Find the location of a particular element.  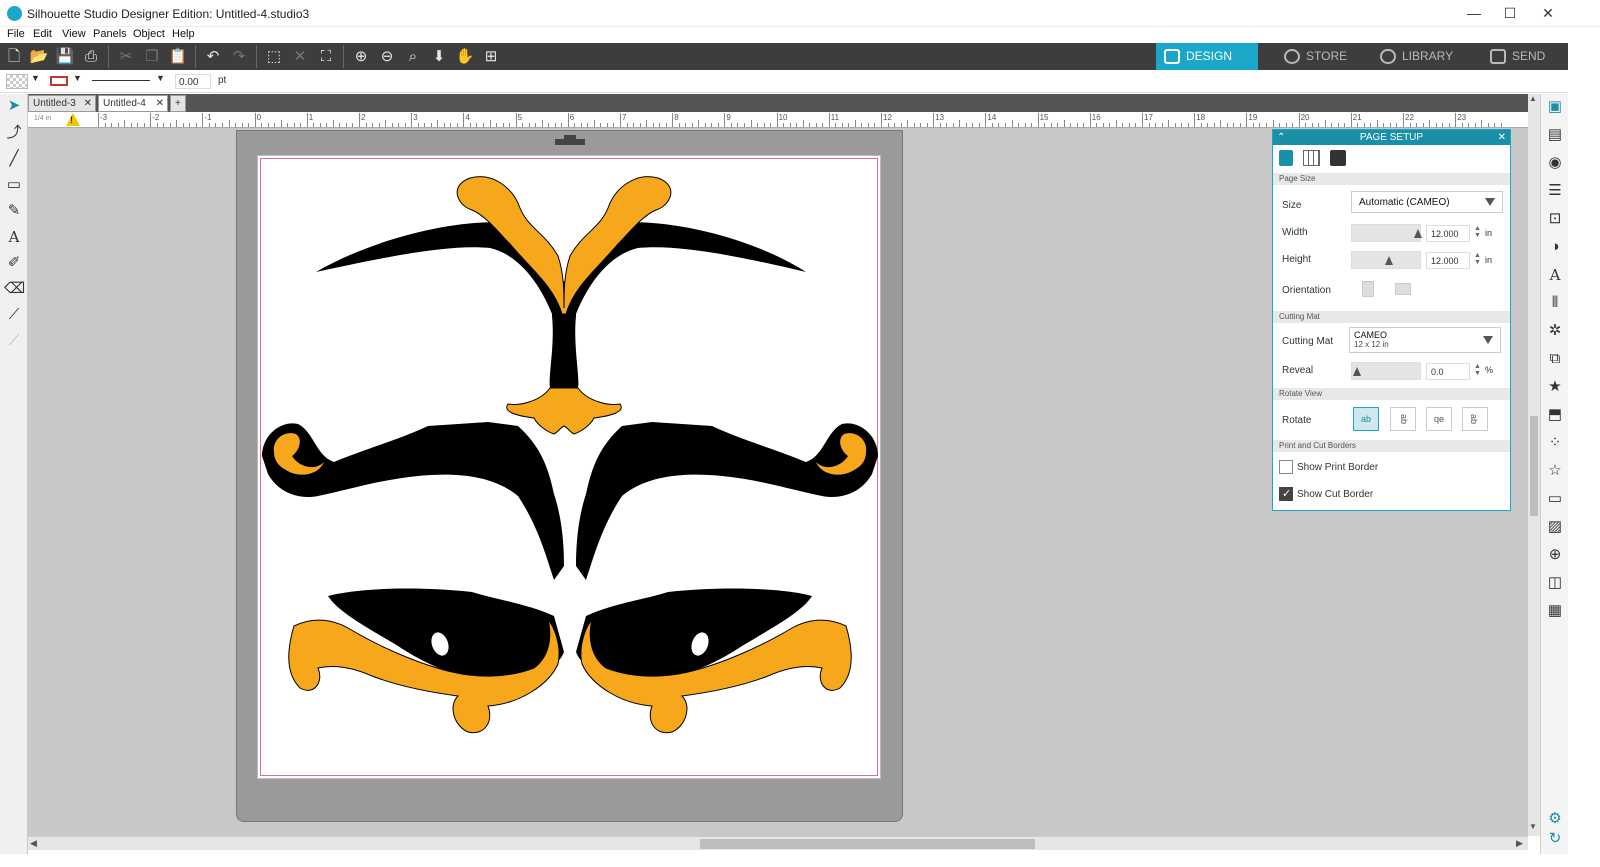

undo-icon: ↶ is located at coordinates (213, 56).